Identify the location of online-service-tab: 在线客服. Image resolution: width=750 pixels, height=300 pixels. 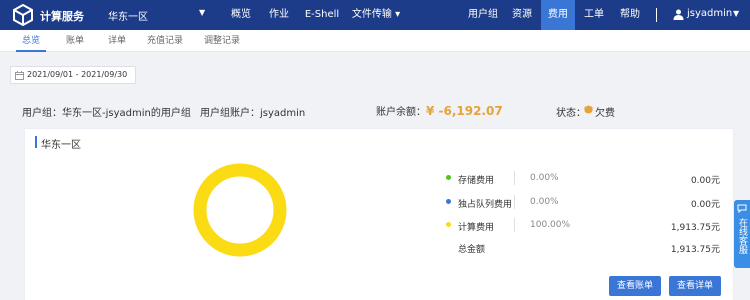
(742, 234).